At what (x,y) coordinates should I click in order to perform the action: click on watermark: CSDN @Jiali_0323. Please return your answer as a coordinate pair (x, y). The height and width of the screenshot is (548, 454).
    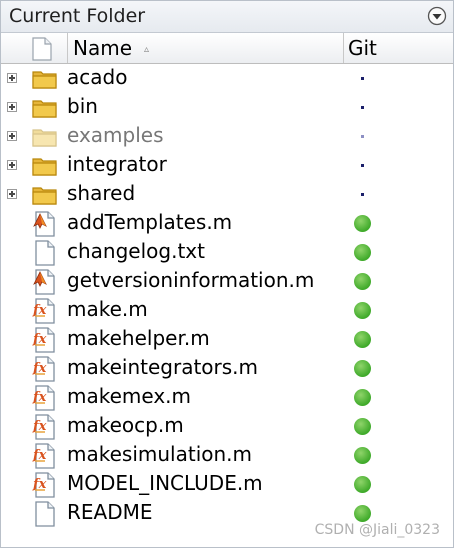
    Looking at the image, I should click on (377, 530).